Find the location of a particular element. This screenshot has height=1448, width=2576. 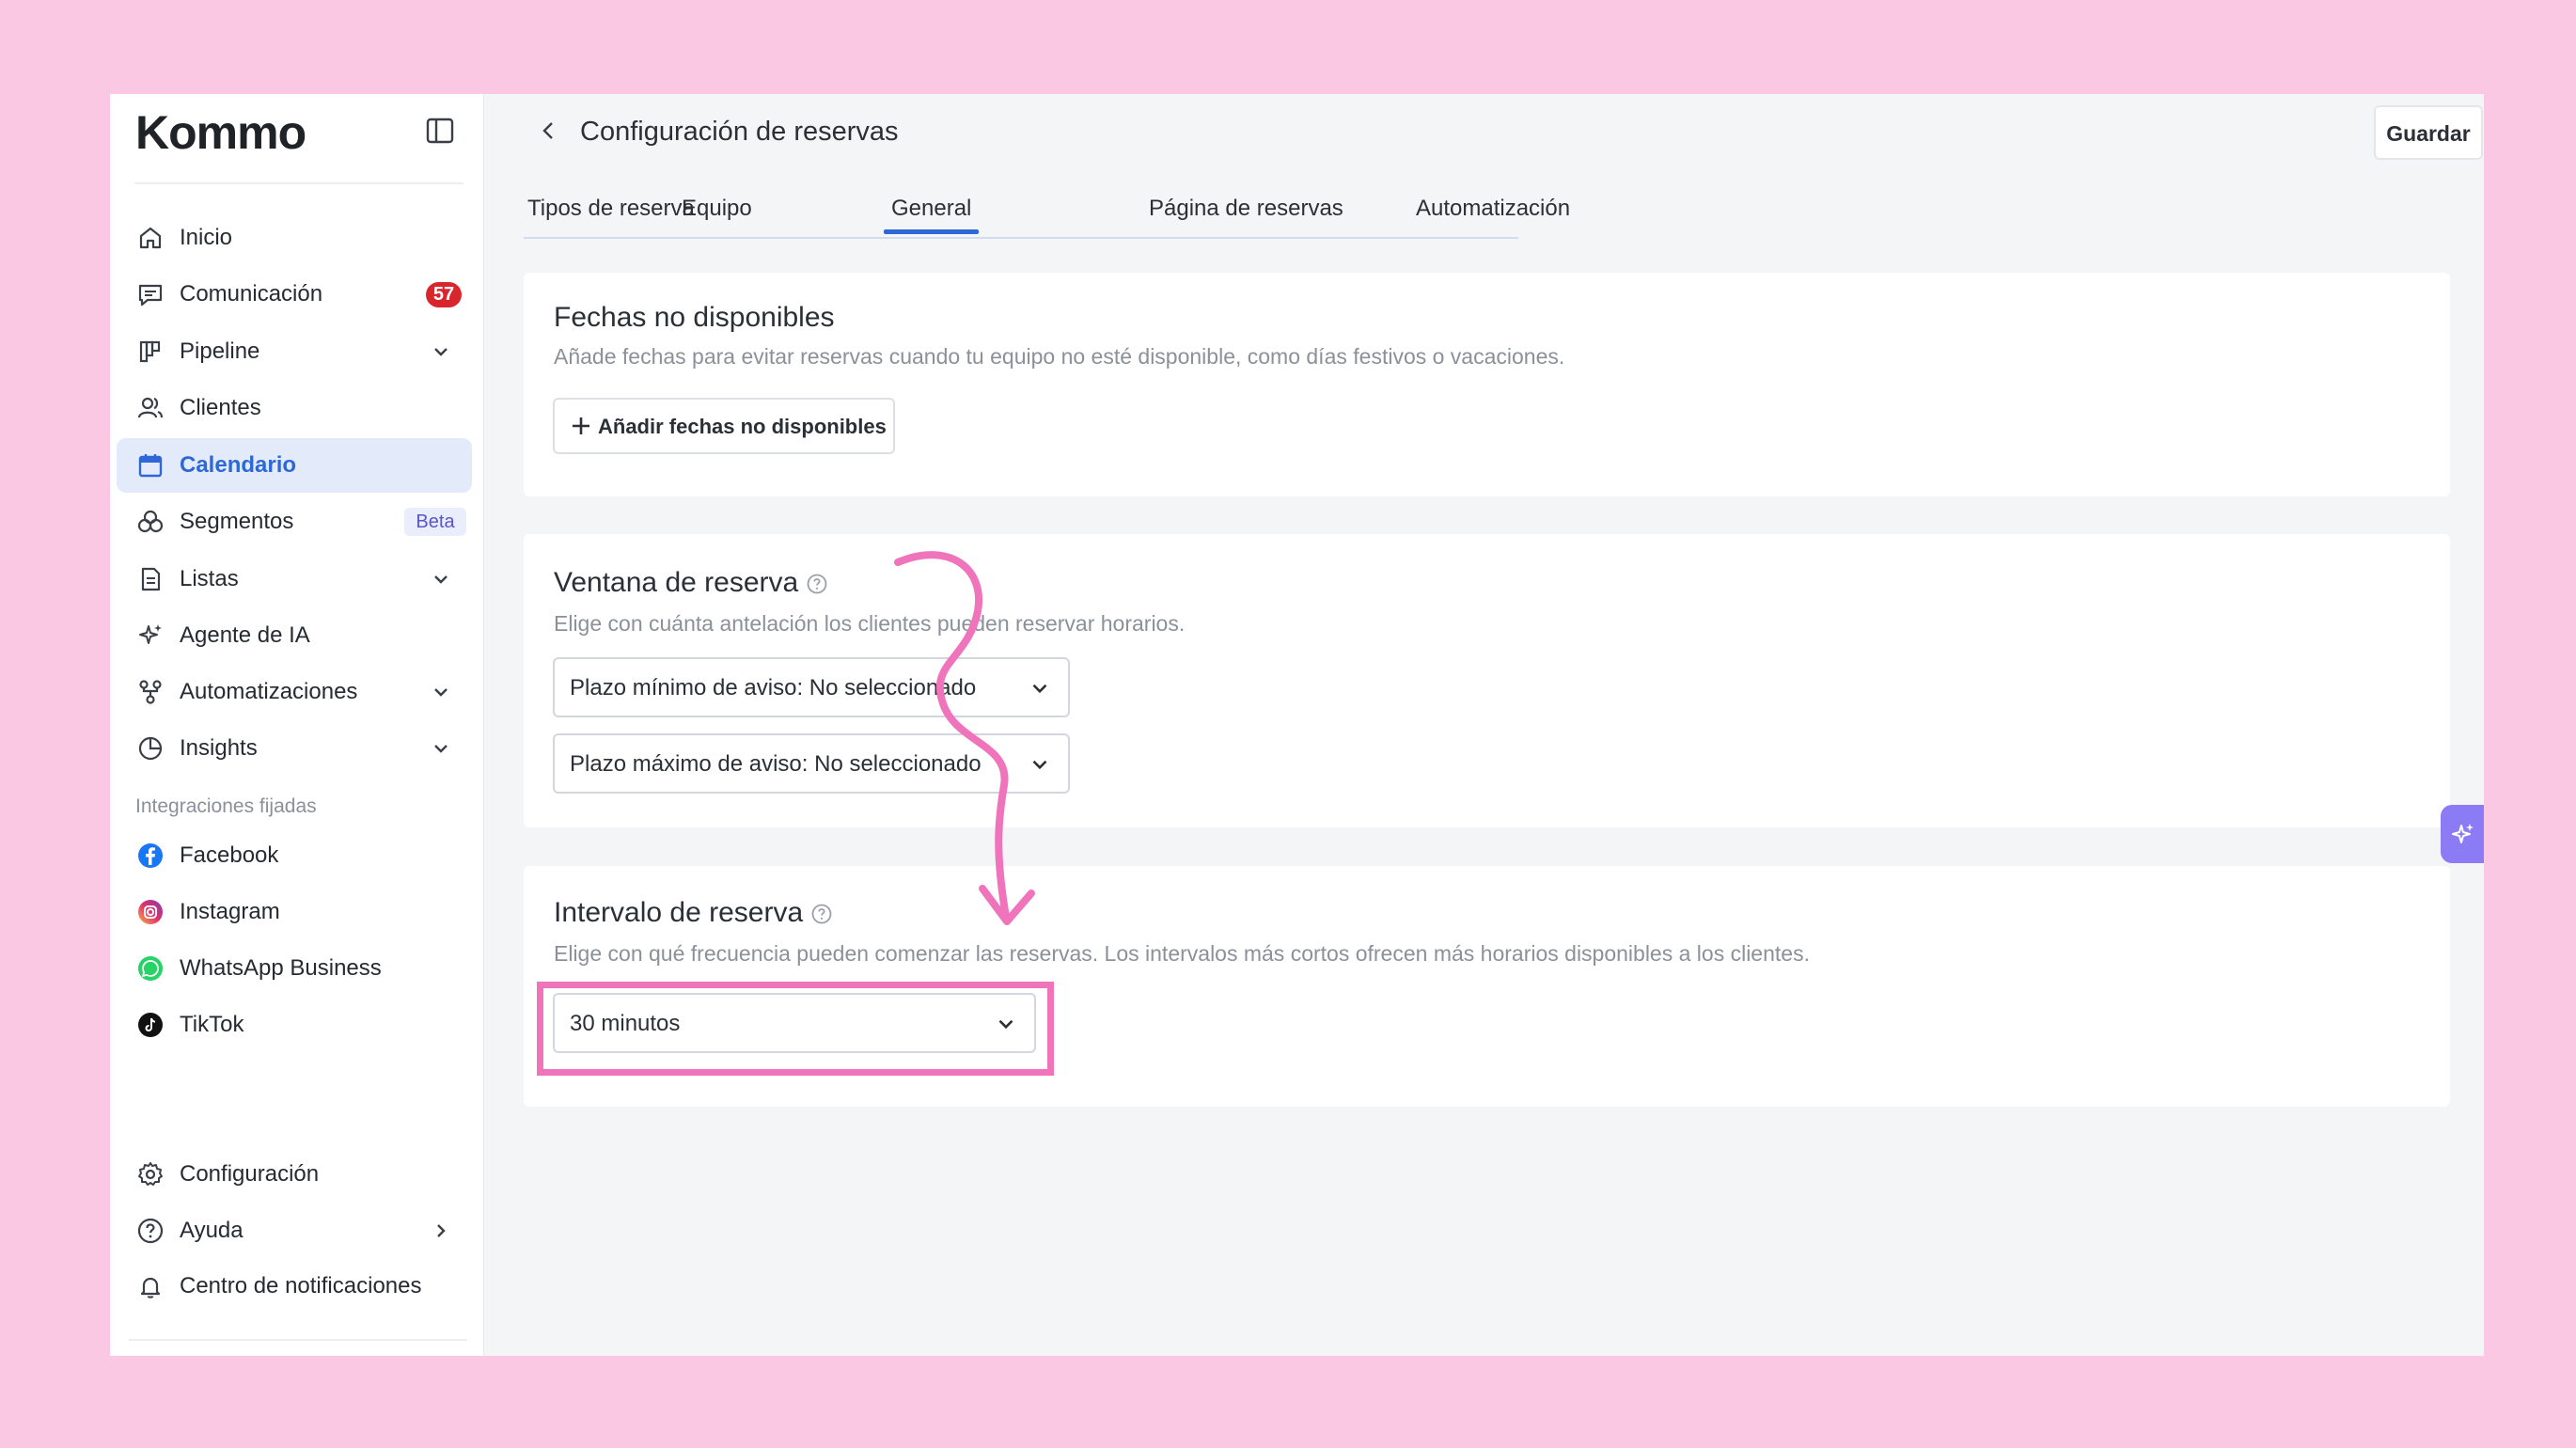

pipeline-icon is located at coordinates (150, 351).